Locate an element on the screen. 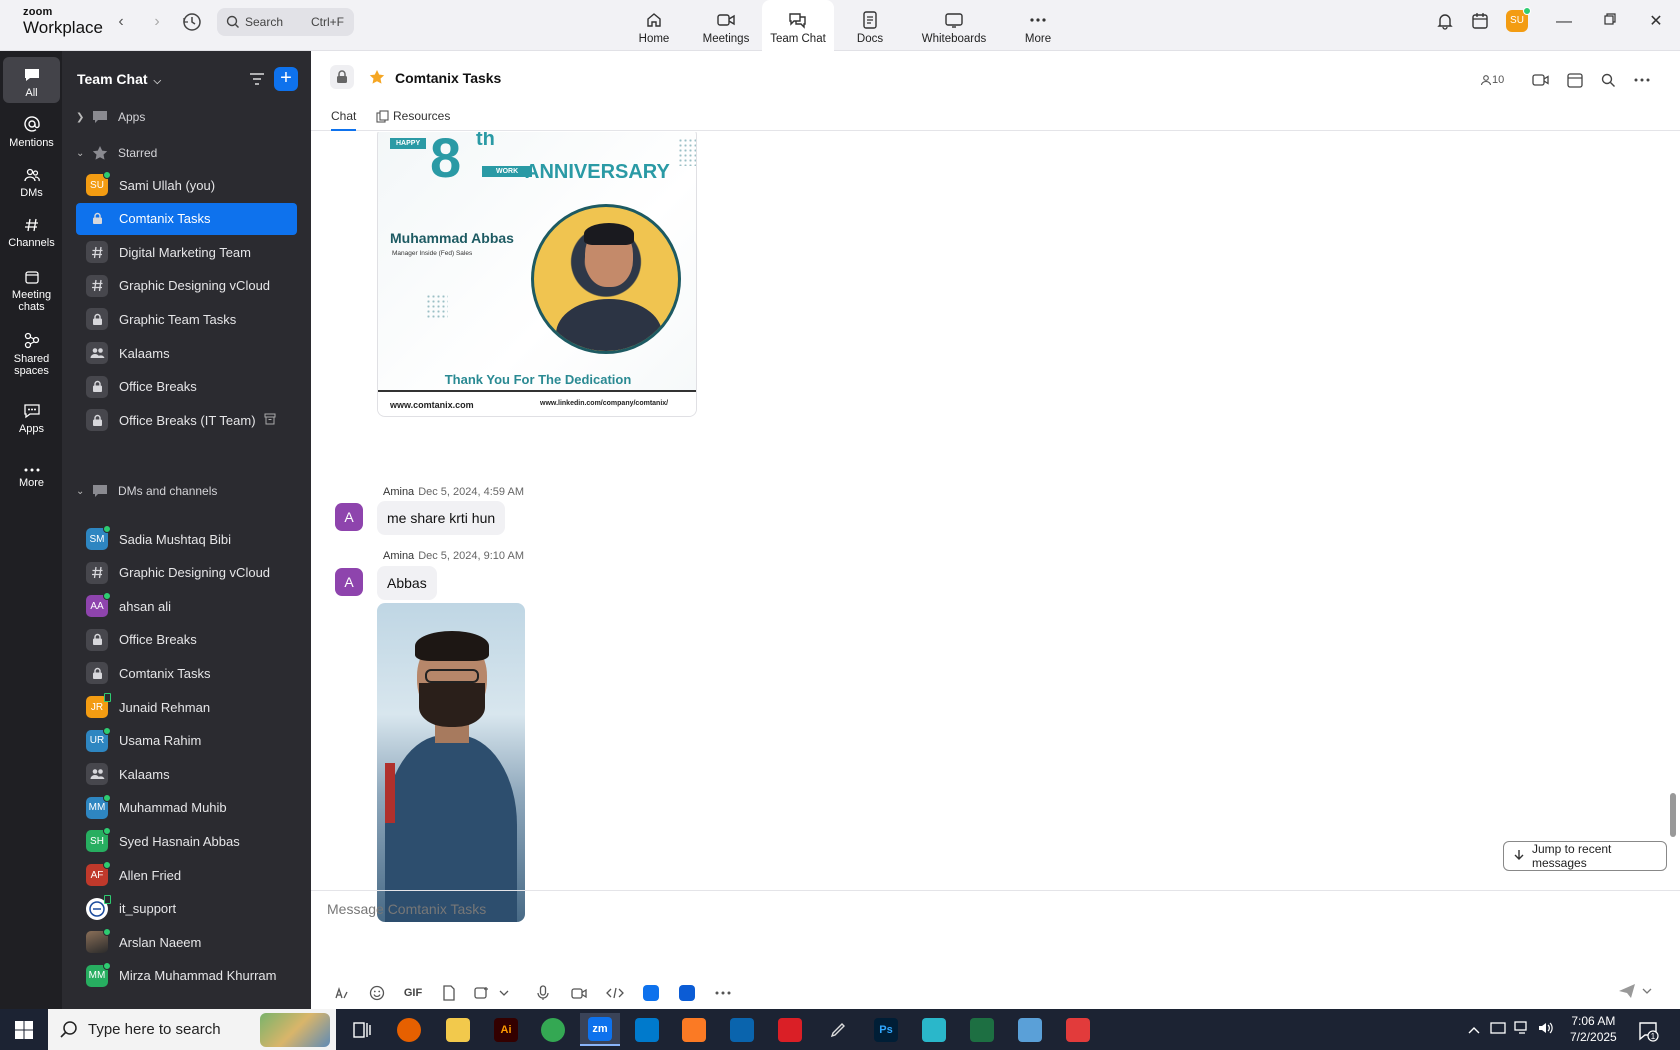 Image resolution: width=1680 pixels, height=1050 pixels. sidebar-item: MM Muhammad Muhib is located at coordinates (186, 808).